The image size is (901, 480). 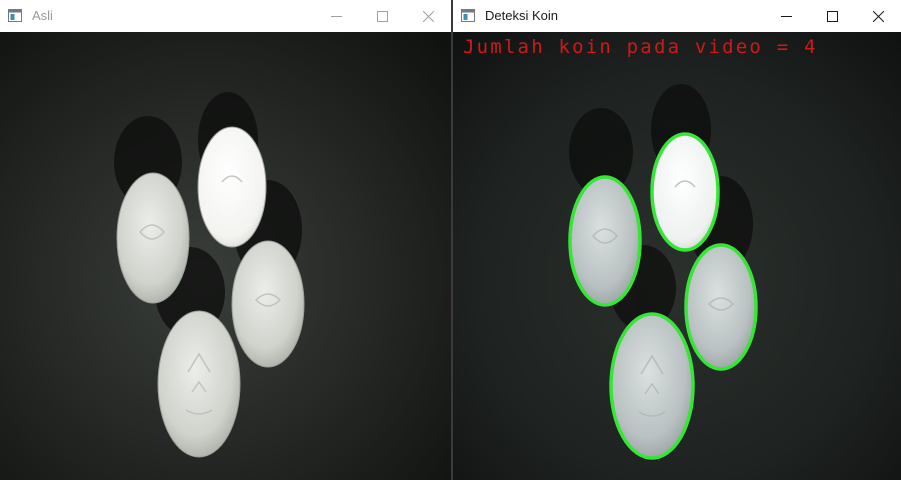 I want to click on titlebar-asli: Asli, so click(x=225, y=16).